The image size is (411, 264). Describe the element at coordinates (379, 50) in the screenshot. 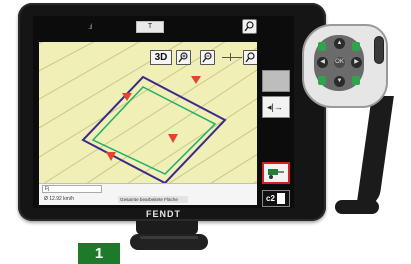

I see `joystick-scroll-wheel` at that location.